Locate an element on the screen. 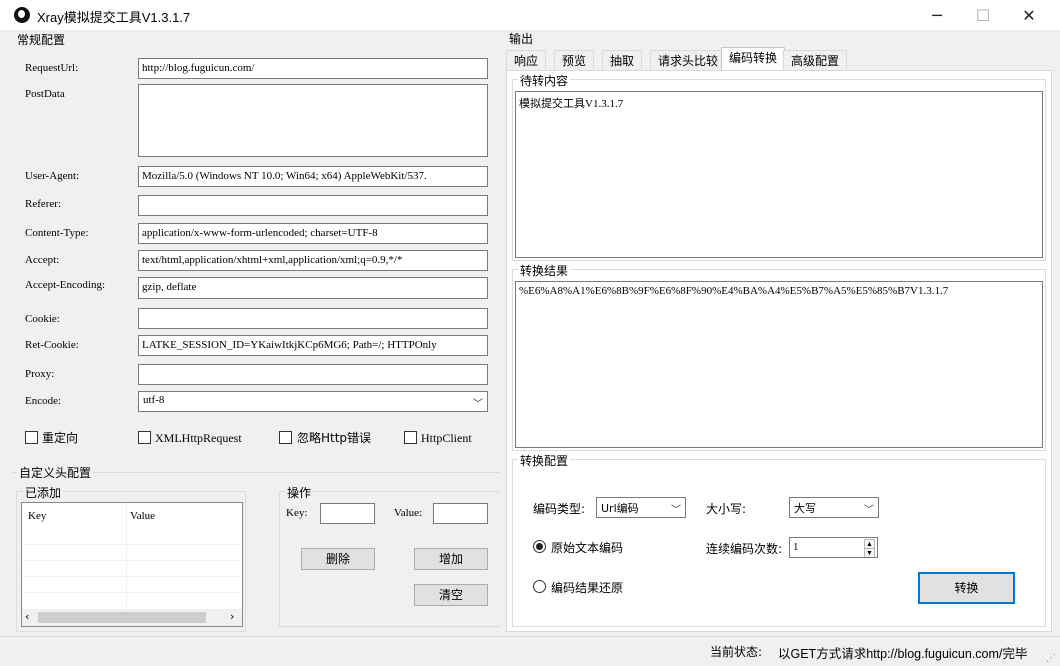 The width and height of the screenshot is (1060, 666). case-value: 大写 is located at coordinates (805, 508).